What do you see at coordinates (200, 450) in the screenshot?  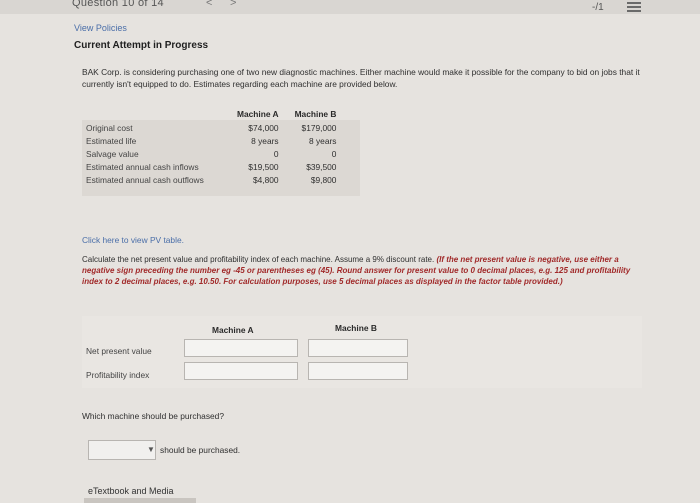 I see `purchase-suffix: should be purchased.` at bounding box center [200, 450].